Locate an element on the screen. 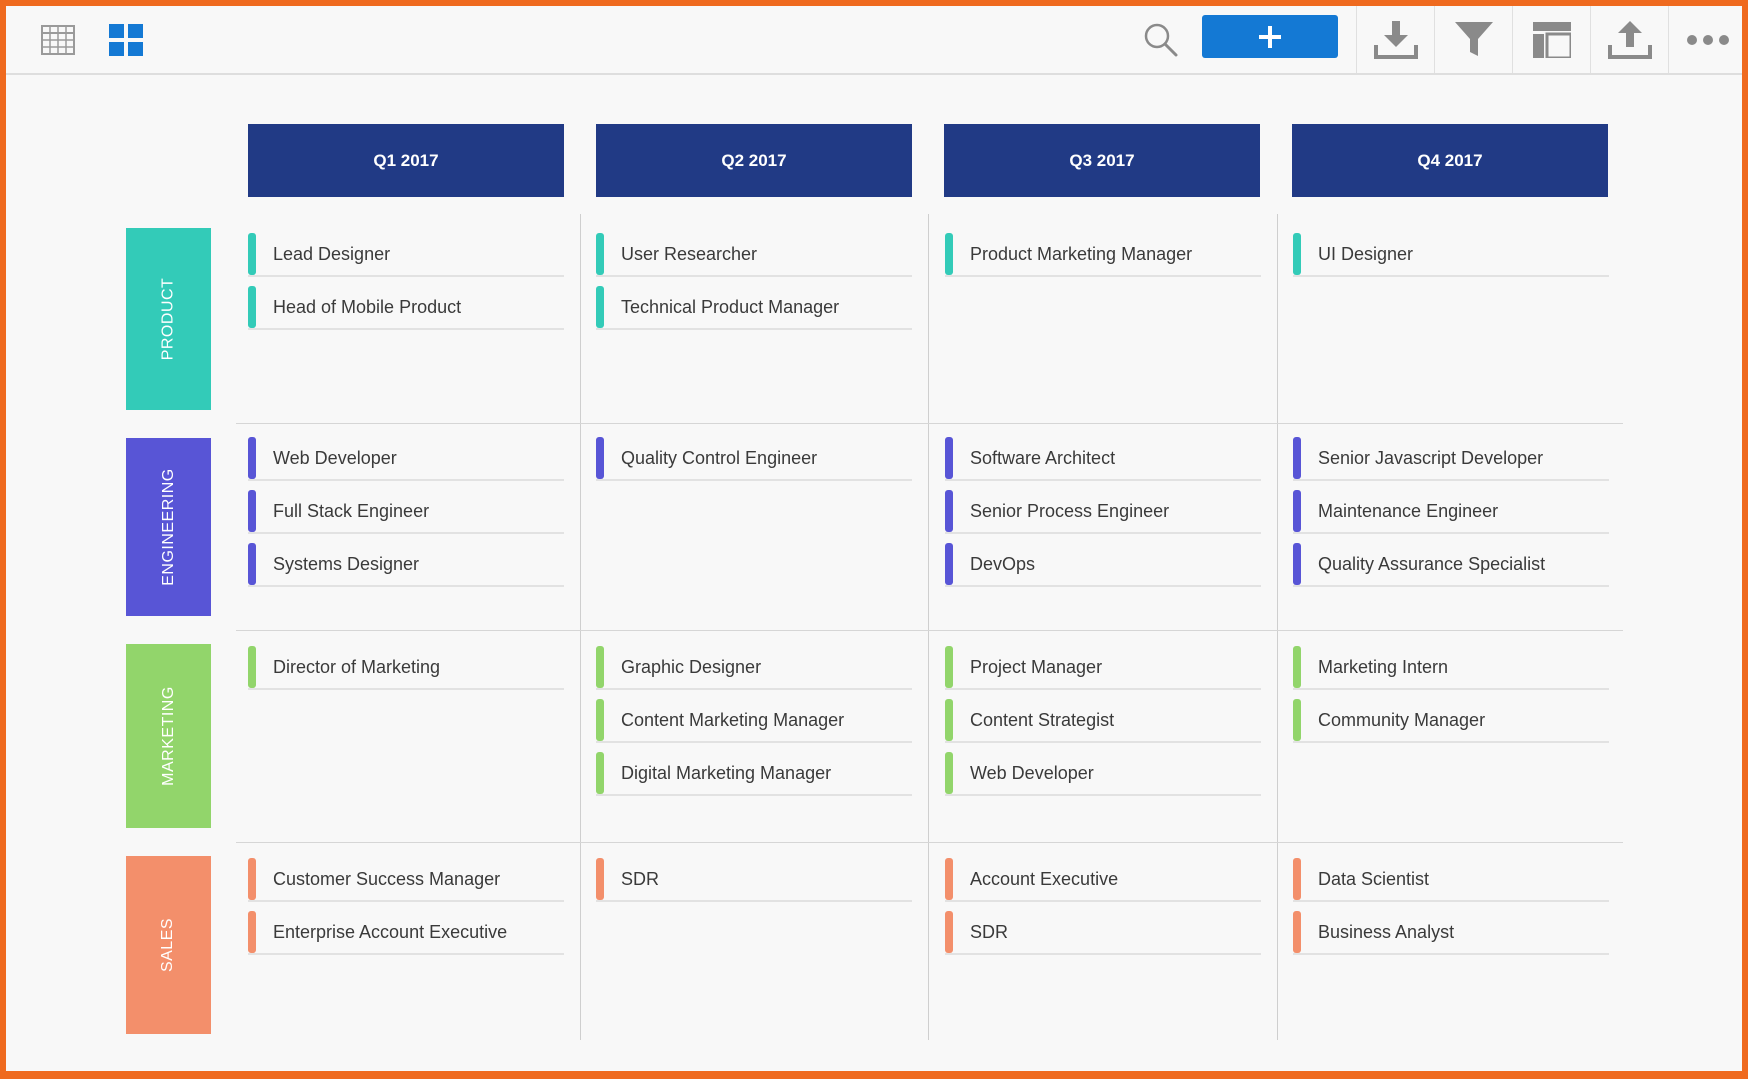  card-title: Business Analyst is located at coordinates (1386, 931).